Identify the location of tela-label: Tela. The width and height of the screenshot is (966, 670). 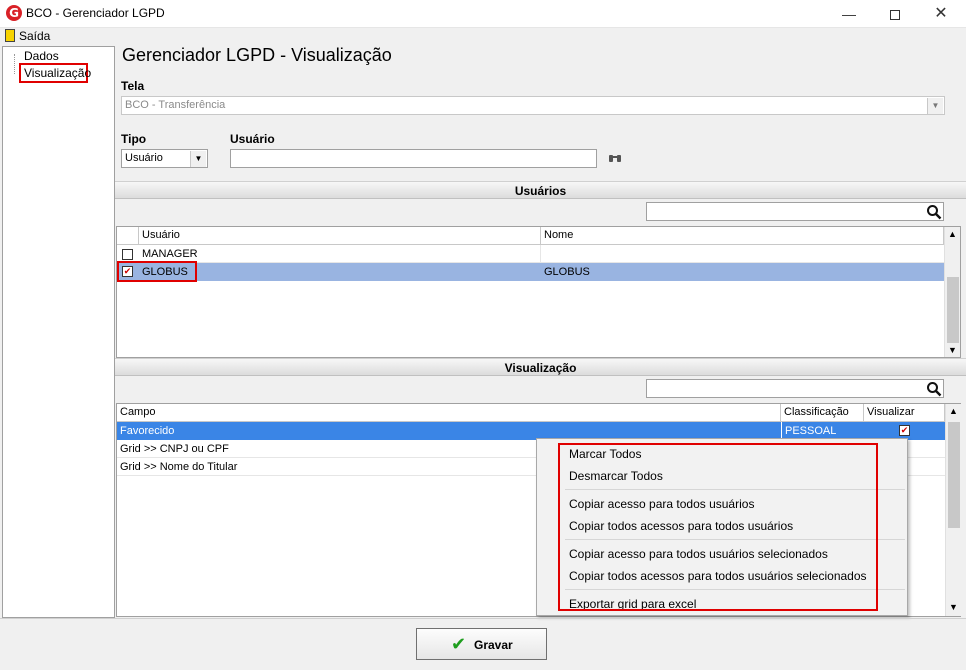
(133, 86).